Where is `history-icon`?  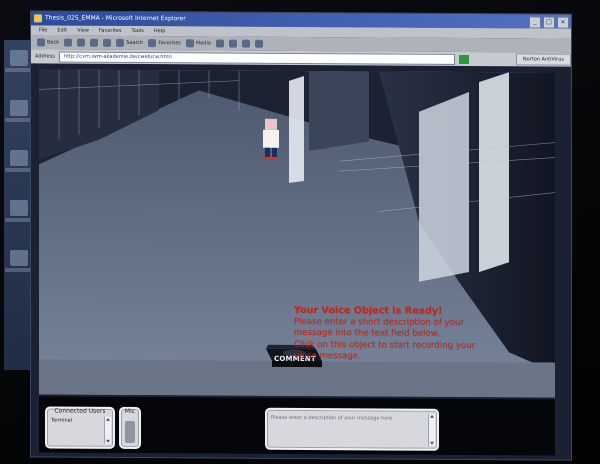 history-icon is located at coordinates (219, 43).